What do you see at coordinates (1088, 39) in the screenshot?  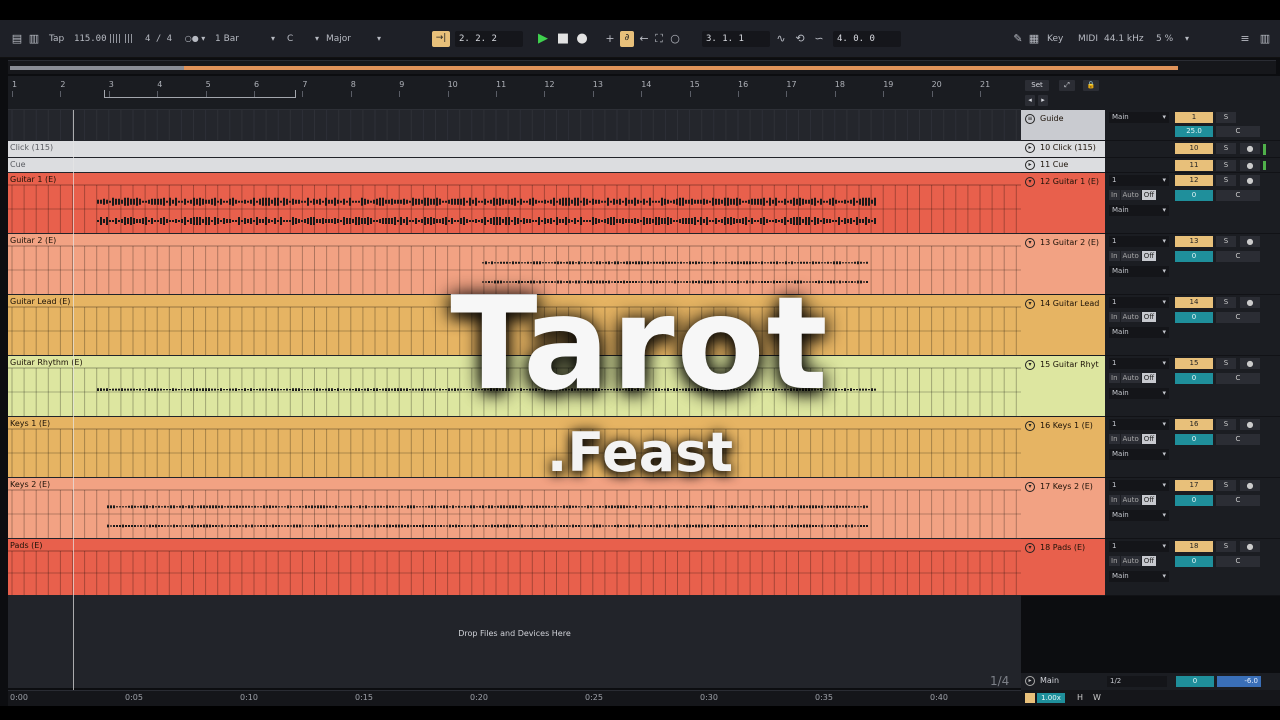 I see `midi-map-button: MIDI` at bounding box center [1088, 39].